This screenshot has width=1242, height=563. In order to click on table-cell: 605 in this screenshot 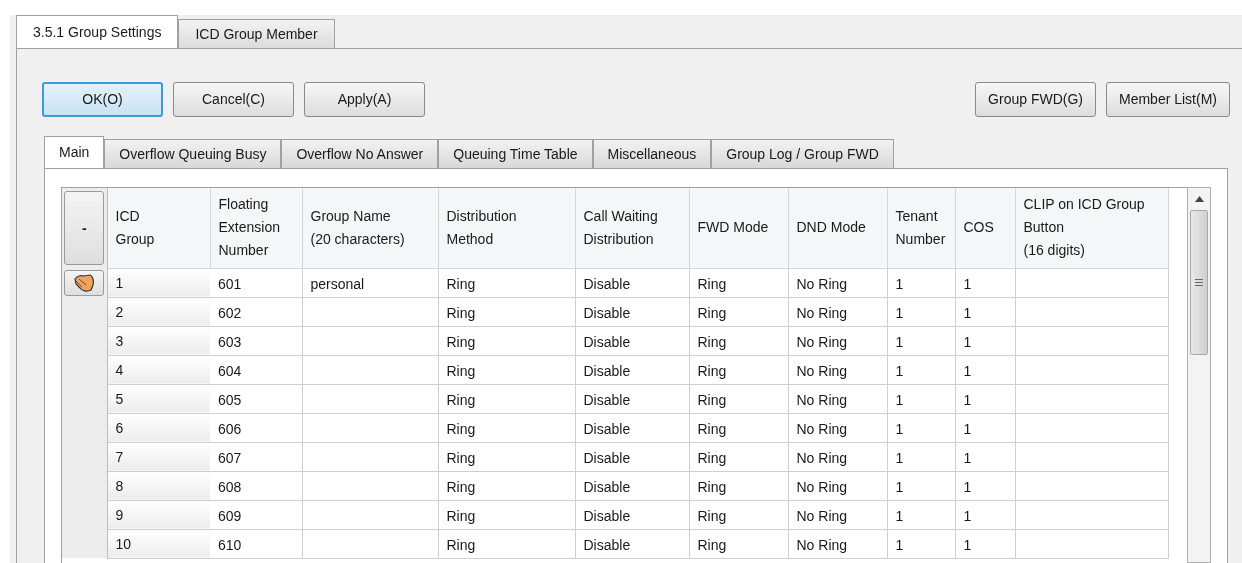, I will do `click(256, 398)`.